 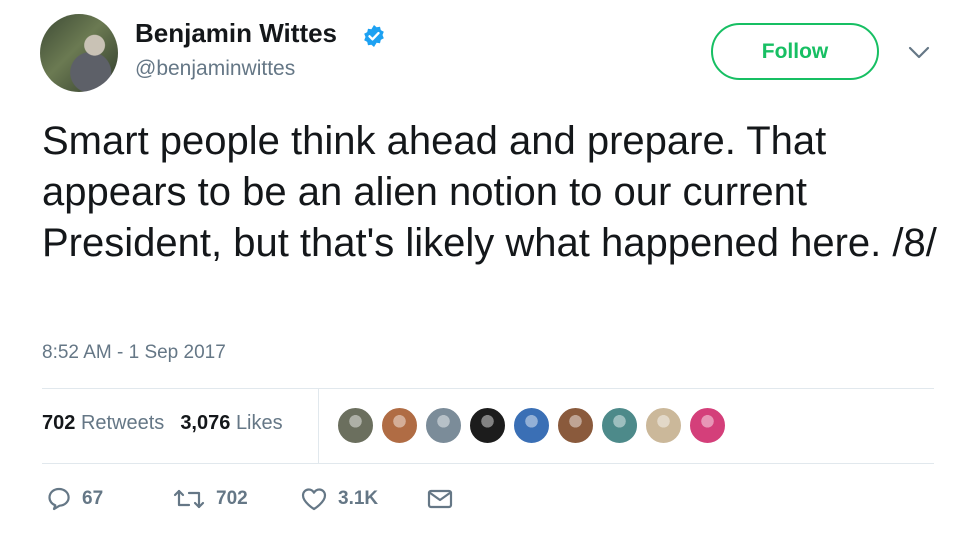 I want to click on user-name: Benjamin Wittes, so click(x=236, y=33).